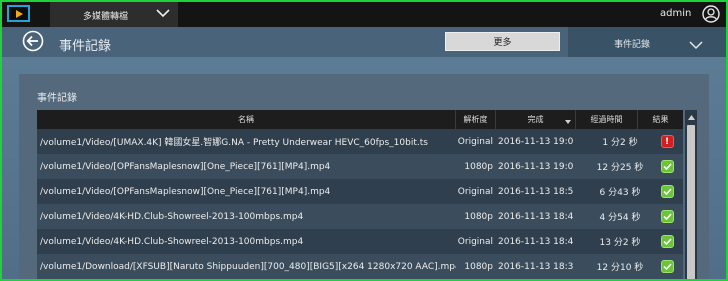 This screenshot has height=281, width=728. Describe the element at coordinates (691, 117) in the screenshot. I see `scroll-up-icon` at that location.